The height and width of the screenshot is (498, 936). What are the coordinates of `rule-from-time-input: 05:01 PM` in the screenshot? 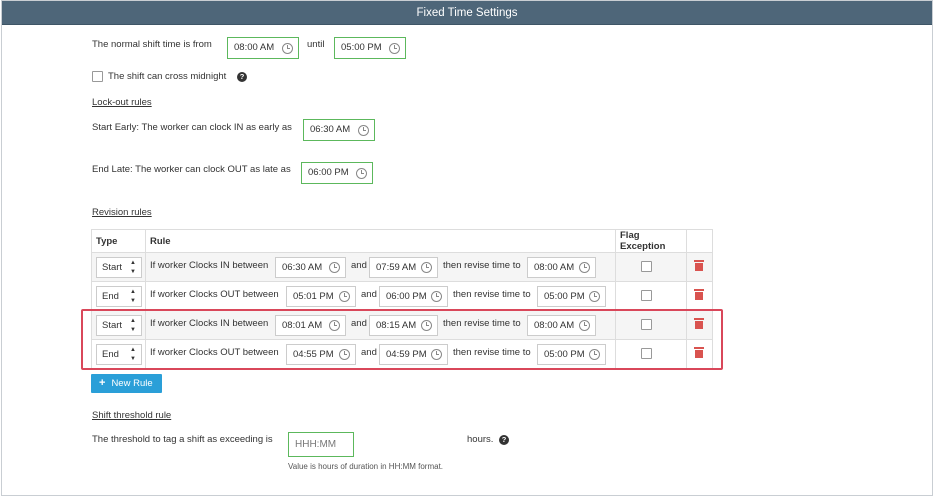 It's located at (321, 296).